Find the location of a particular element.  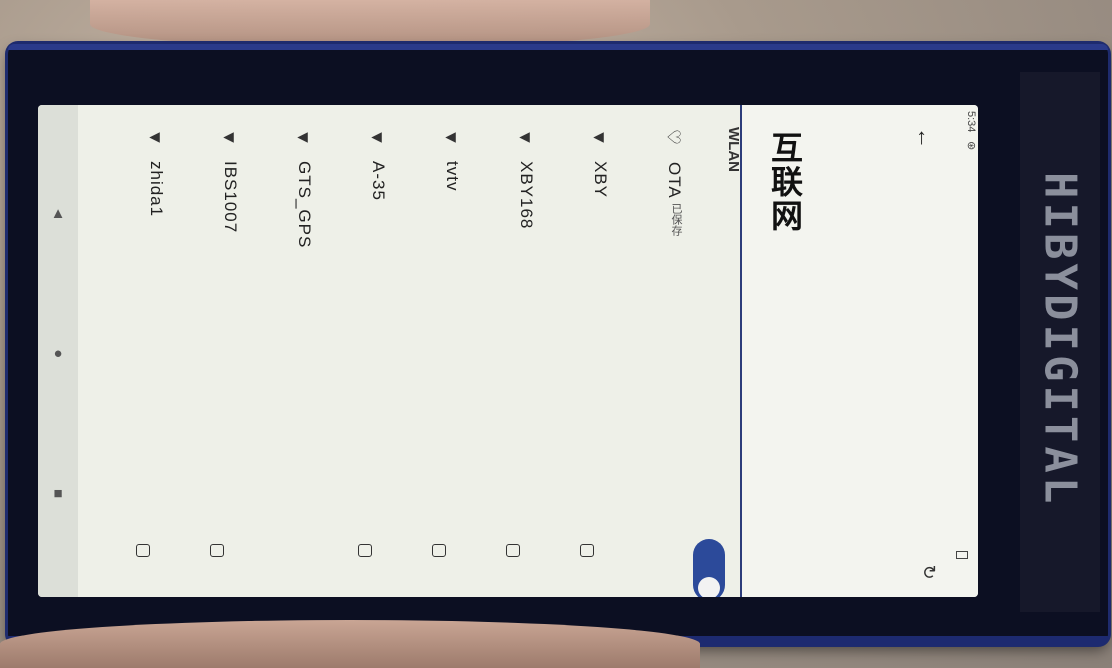

back-arrow-icon: ← is located at coordinates (925, 138).